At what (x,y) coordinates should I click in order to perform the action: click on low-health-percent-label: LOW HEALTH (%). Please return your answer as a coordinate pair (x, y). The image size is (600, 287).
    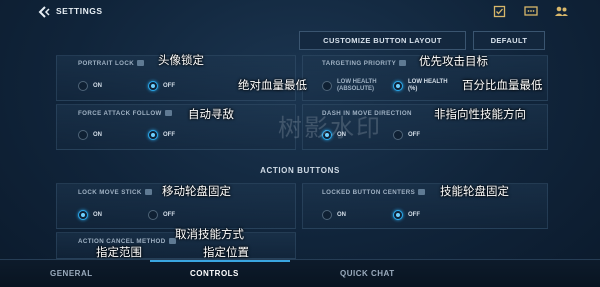
    Looking at the image, I should click on (428, 85).